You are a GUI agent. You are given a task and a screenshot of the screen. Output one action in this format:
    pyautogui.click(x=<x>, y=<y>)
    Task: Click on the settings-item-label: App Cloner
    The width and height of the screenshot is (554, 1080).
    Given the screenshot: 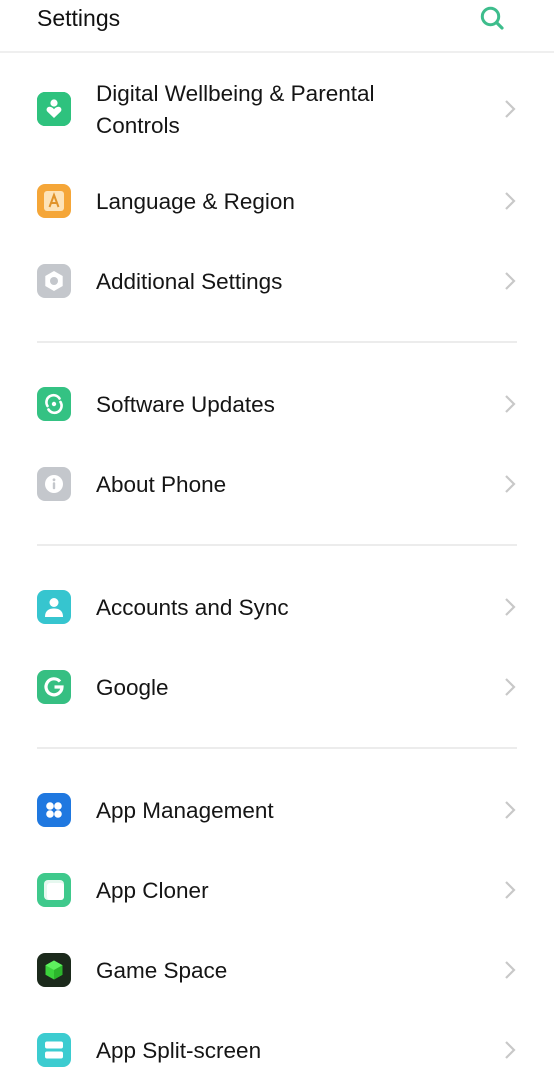 What is the action you would take?
    pyautogui.click(x=152, y=890)
    